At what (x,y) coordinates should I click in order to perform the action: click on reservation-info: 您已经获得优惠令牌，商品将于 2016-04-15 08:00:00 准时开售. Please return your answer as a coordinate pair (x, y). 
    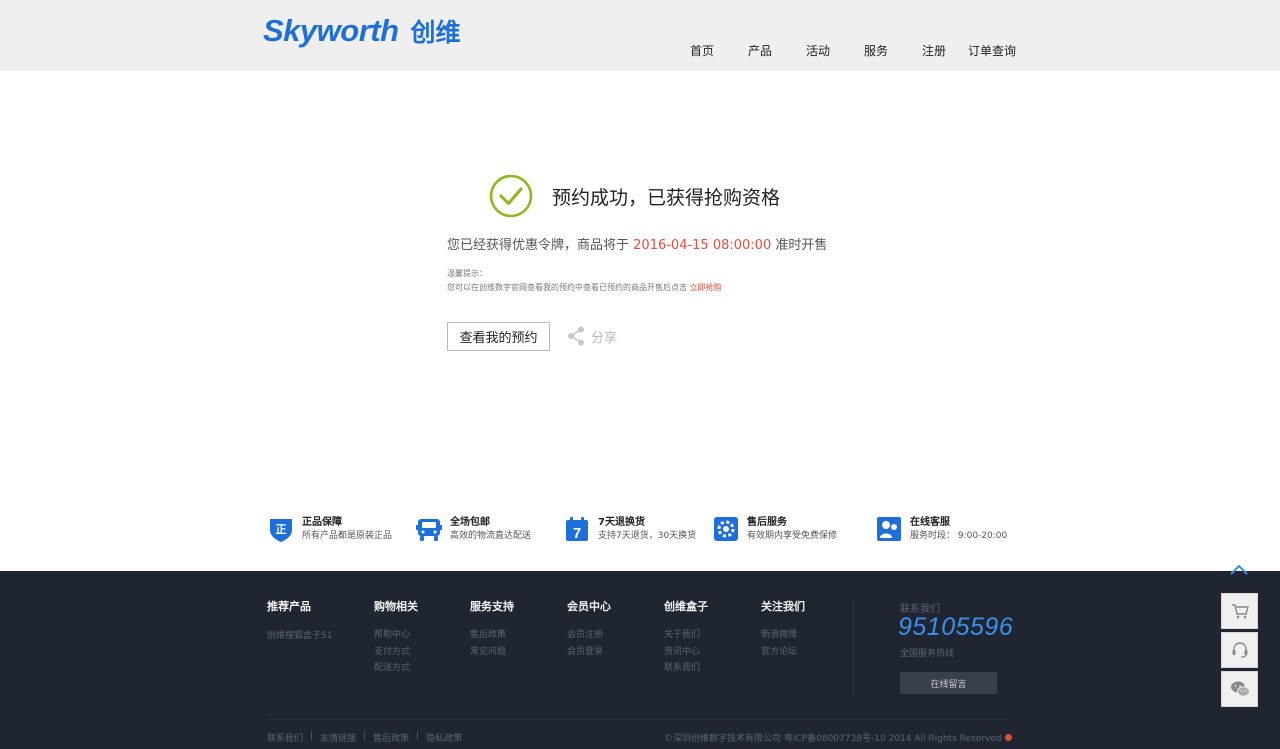
    Looking at the image, I should click on (637, 243).